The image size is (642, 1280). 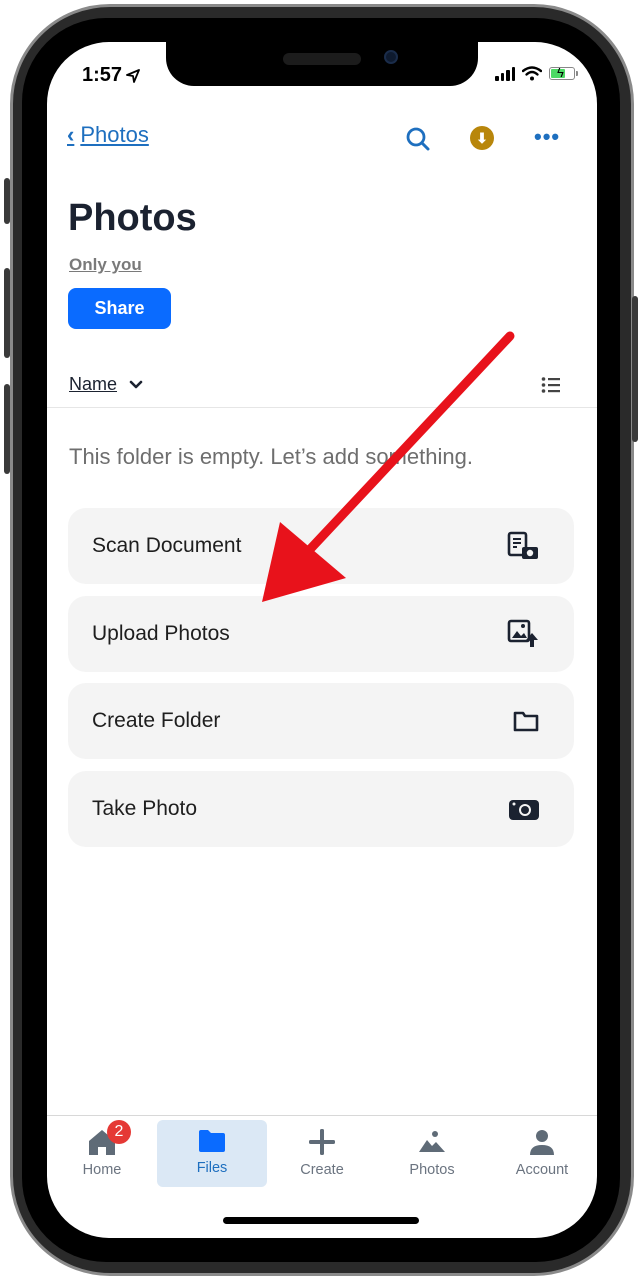 I want to click on volume-down-button, so click(x=7, y=429).